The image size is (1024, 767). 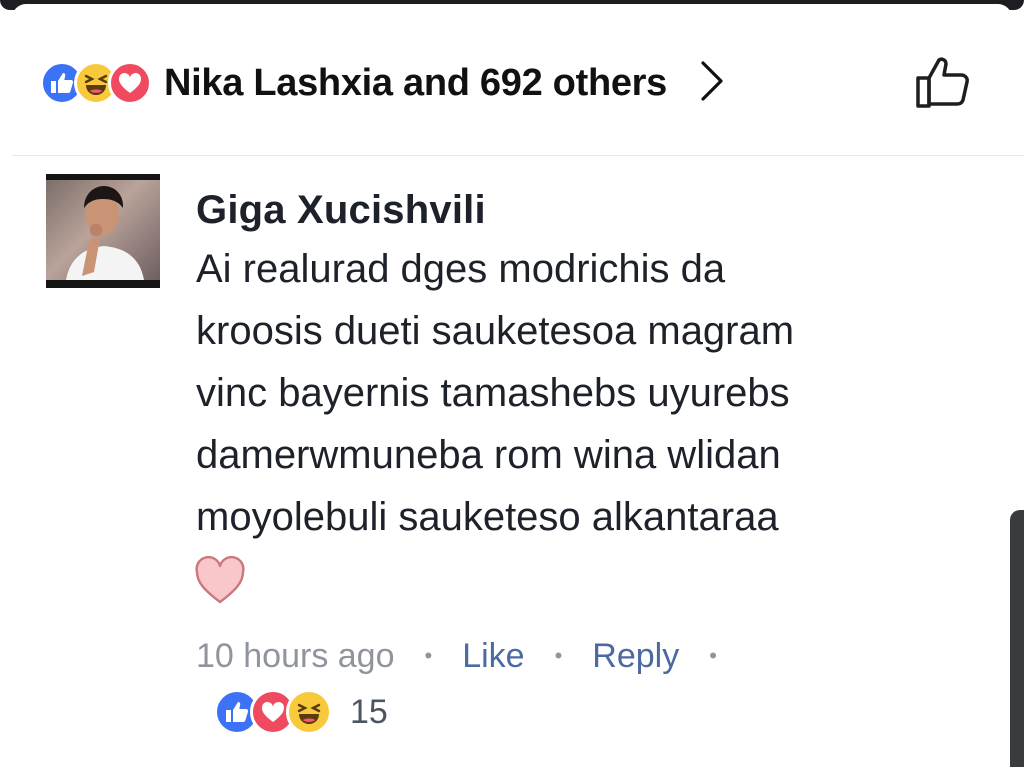 I want to click on device-frame-edge, so click(x=1017, y=638).